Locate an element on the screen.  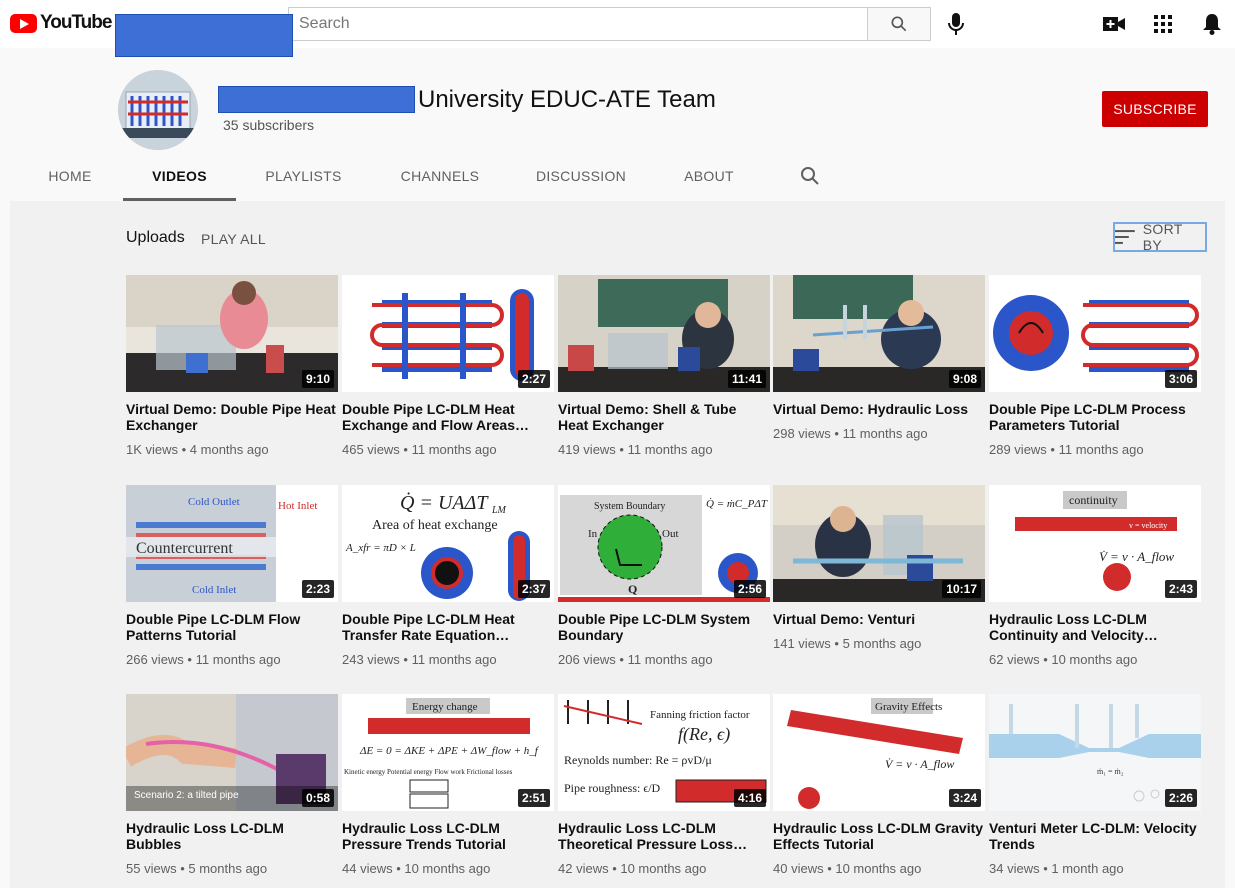
video-meta: 206 views • 11 months ago is located at coordinates (635, 659).